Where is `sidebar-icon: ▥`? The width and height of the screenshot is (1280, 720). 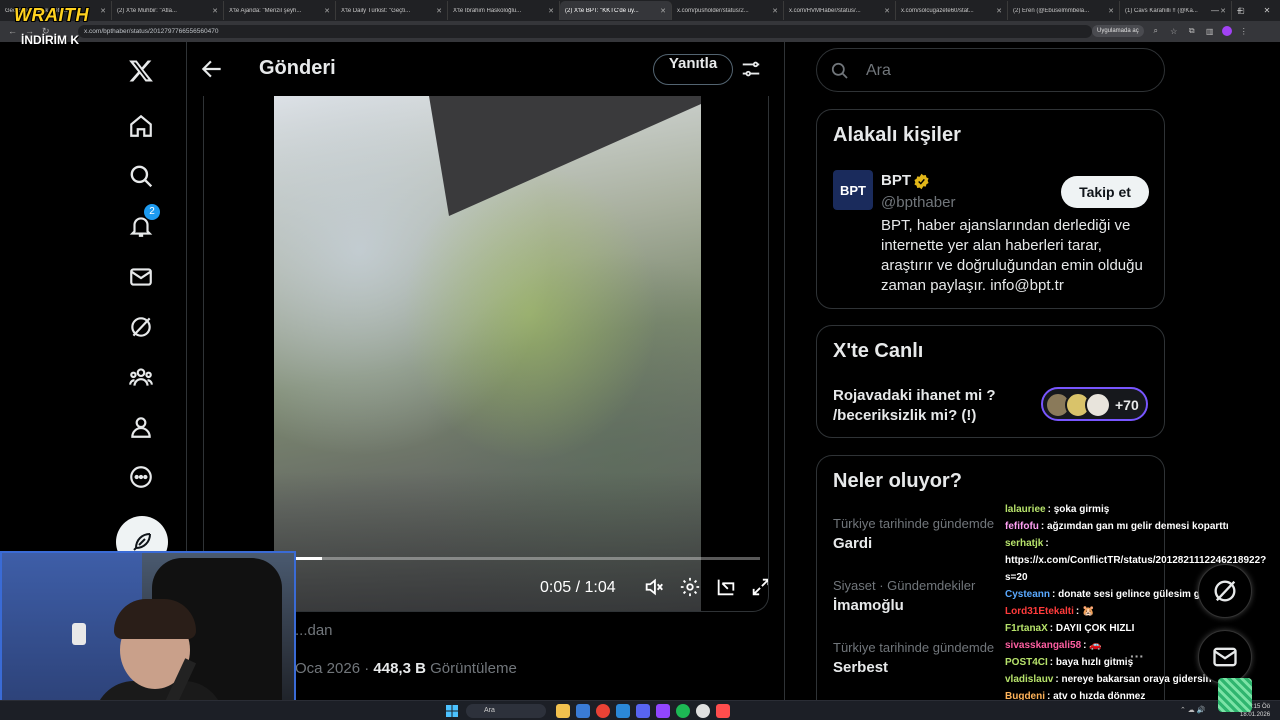 sidebar-icon: ▥ is located at coordinates (1210, 31).